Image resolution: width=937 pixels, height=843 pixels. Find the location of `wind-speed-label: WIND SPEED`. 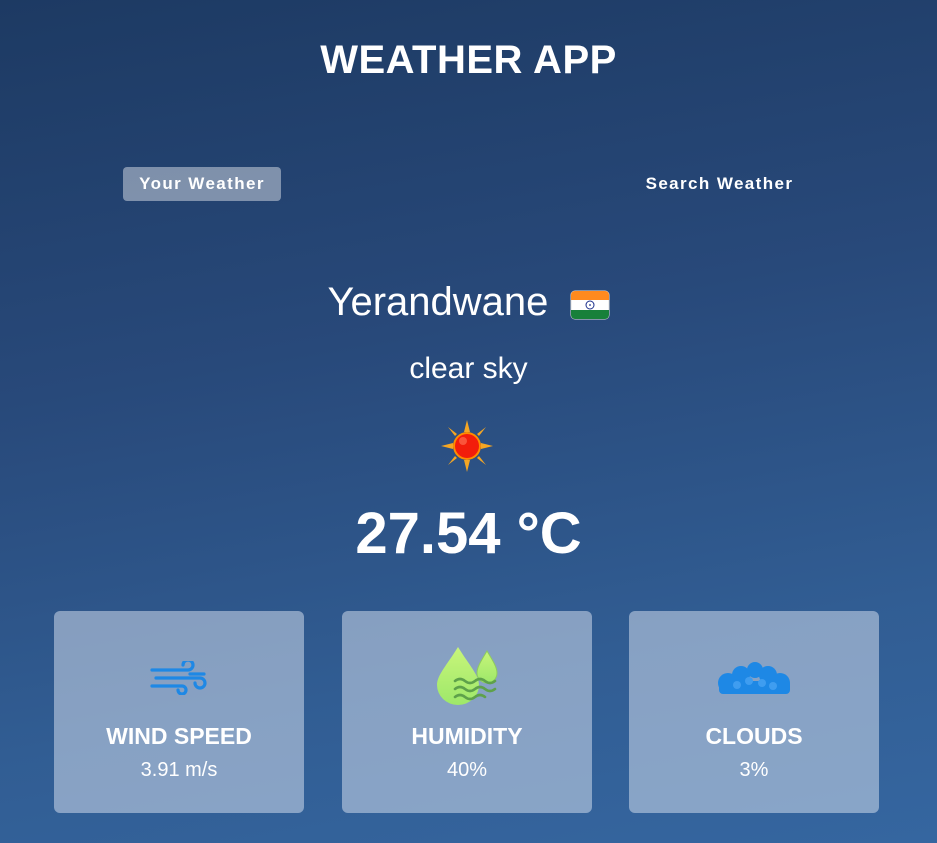

wind-speed-label: WIND SPEED is located at coordinates (179, 736).